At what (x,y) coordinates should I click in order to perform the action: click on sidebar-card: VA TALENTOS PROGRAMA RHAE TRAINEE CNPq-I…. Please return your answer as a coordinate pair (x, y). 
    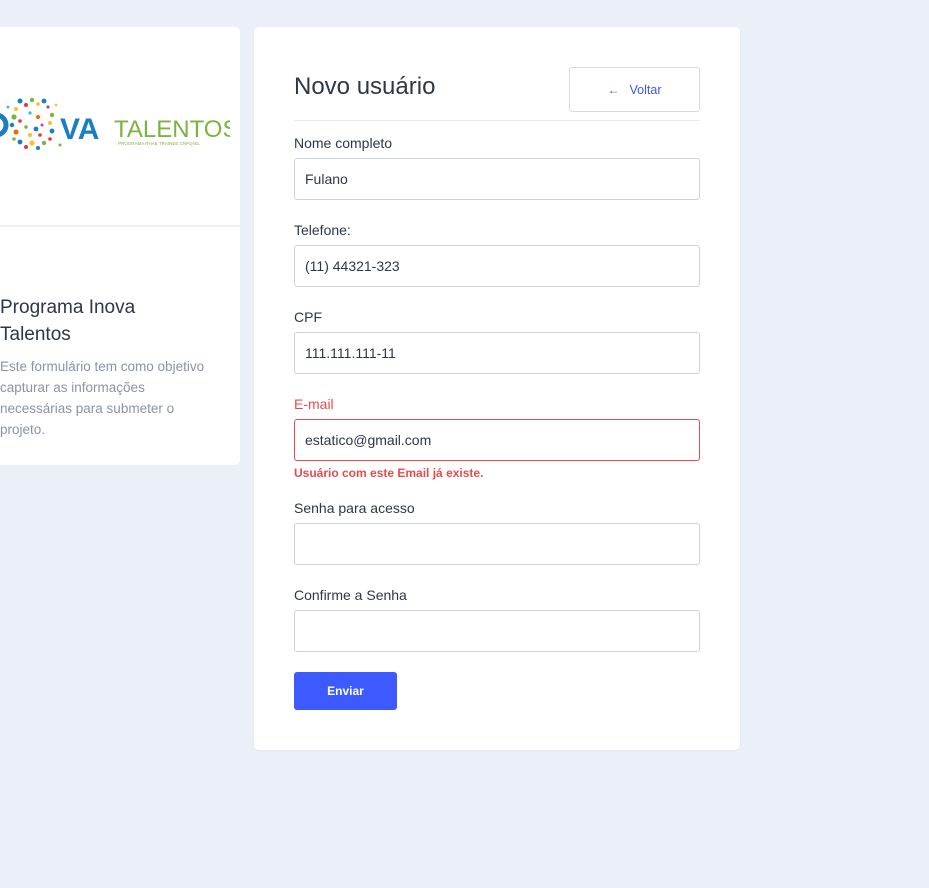
    Looking at the image, I should click on (120, 246).